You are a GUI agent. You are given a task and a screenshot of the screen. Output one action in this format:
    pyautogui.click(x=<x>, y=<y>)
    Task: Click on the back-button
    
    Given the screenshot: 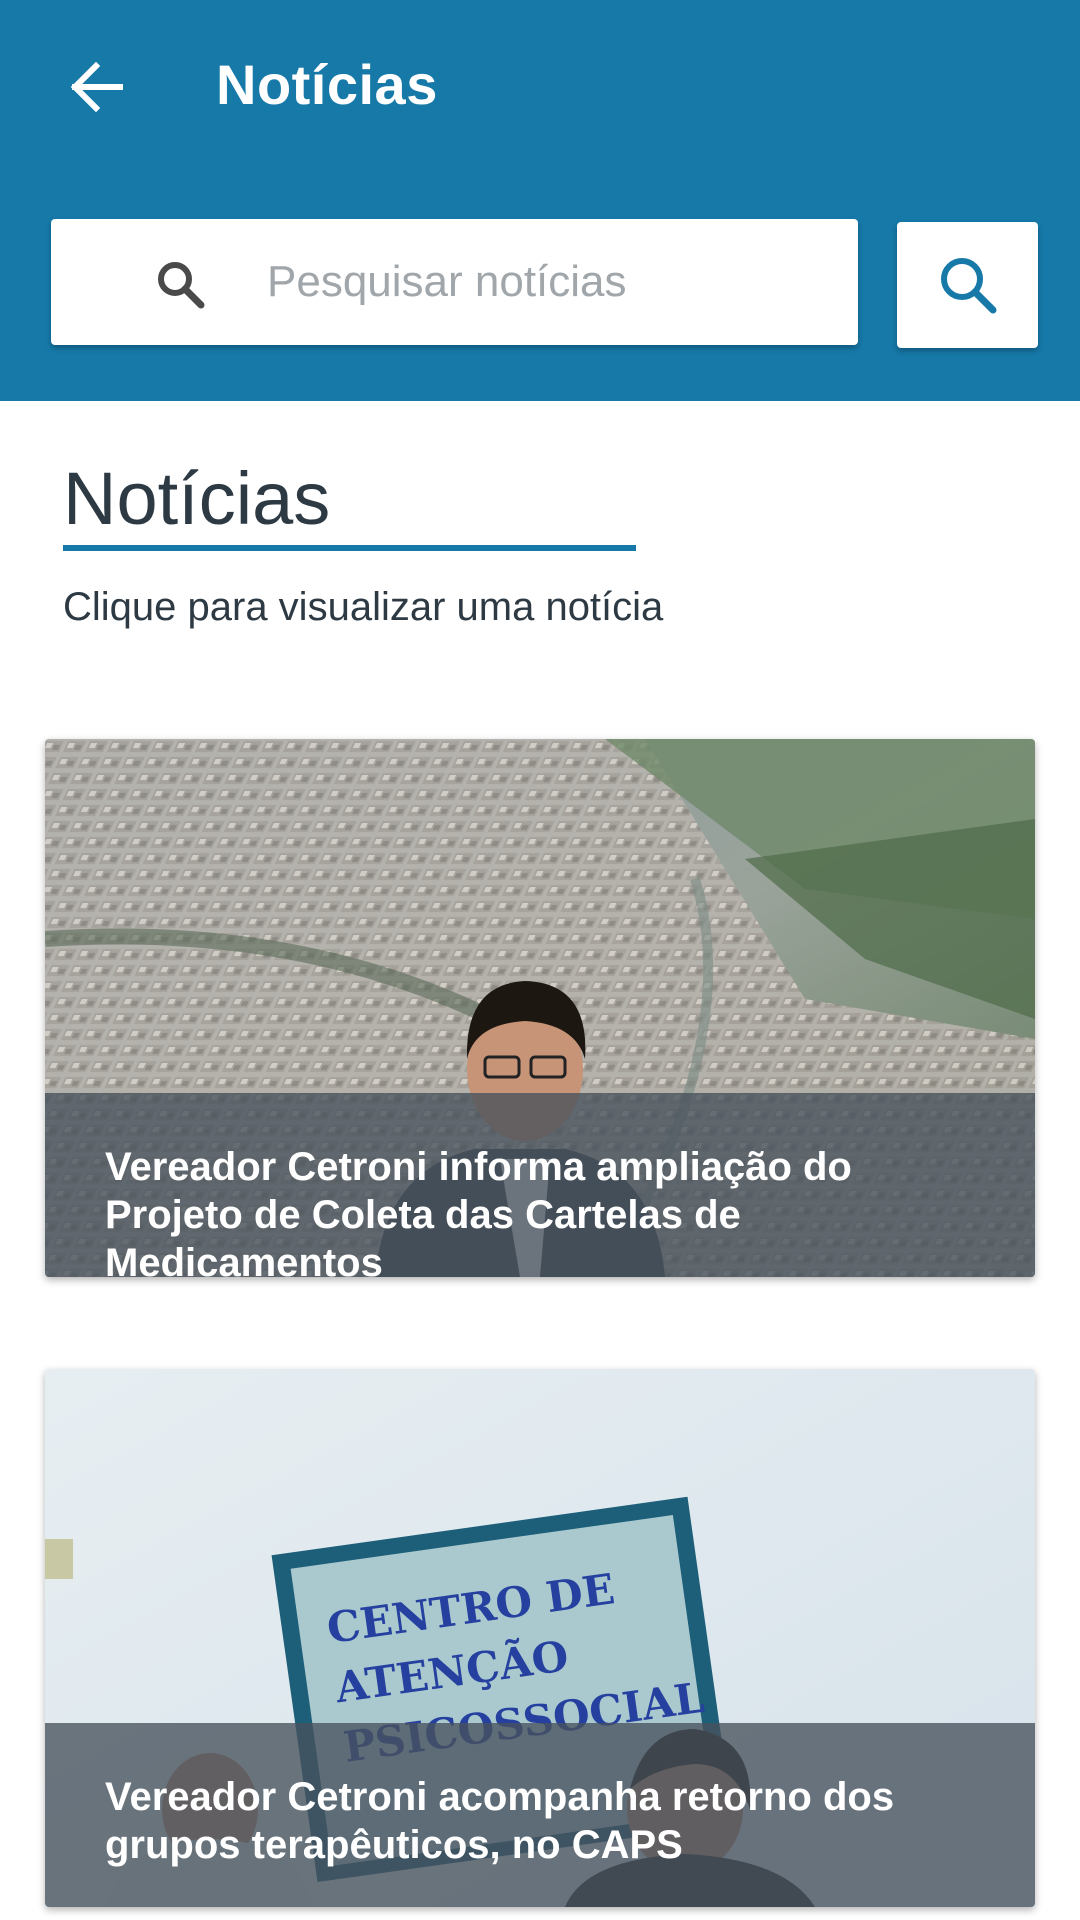 What is the action you would take?
    pyautogui.click(x=97, y=87)
    